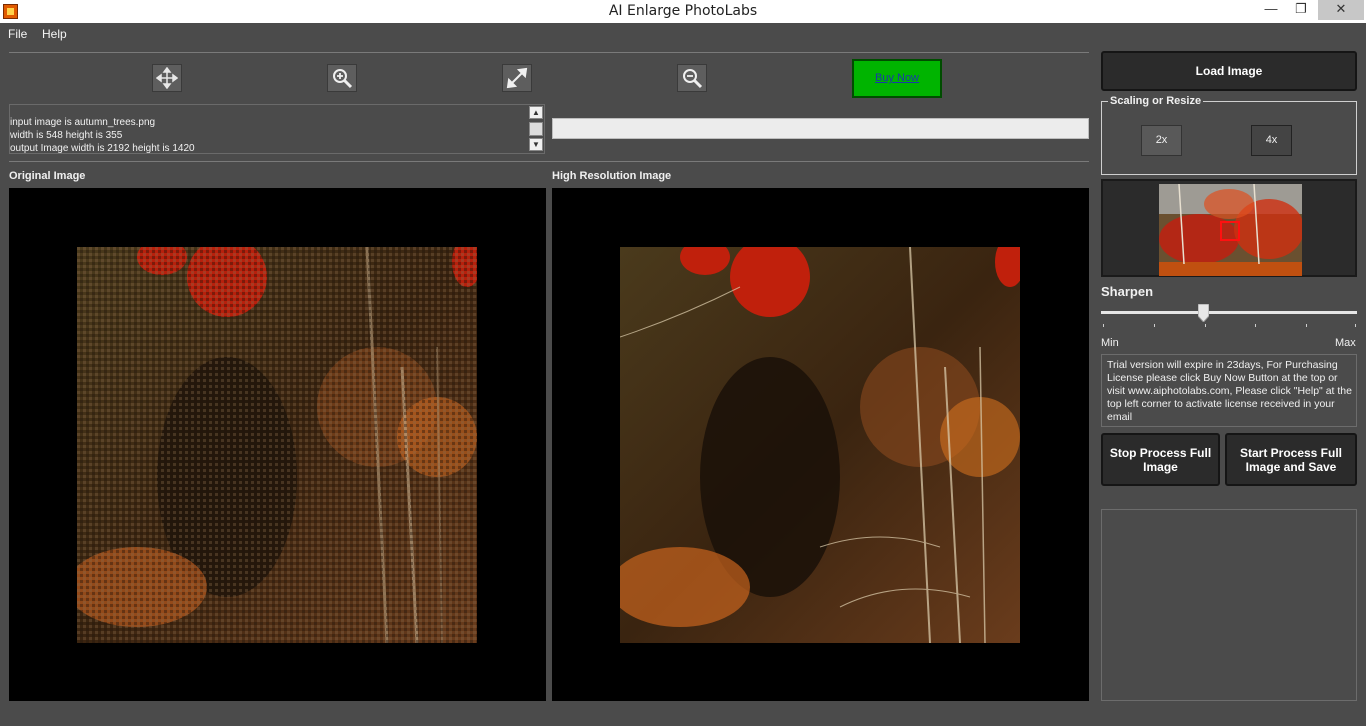 The image size is (1366, 726). Describe the element at coordinates (549, 161) in the screenshot. I see `panes-divider` at that location.